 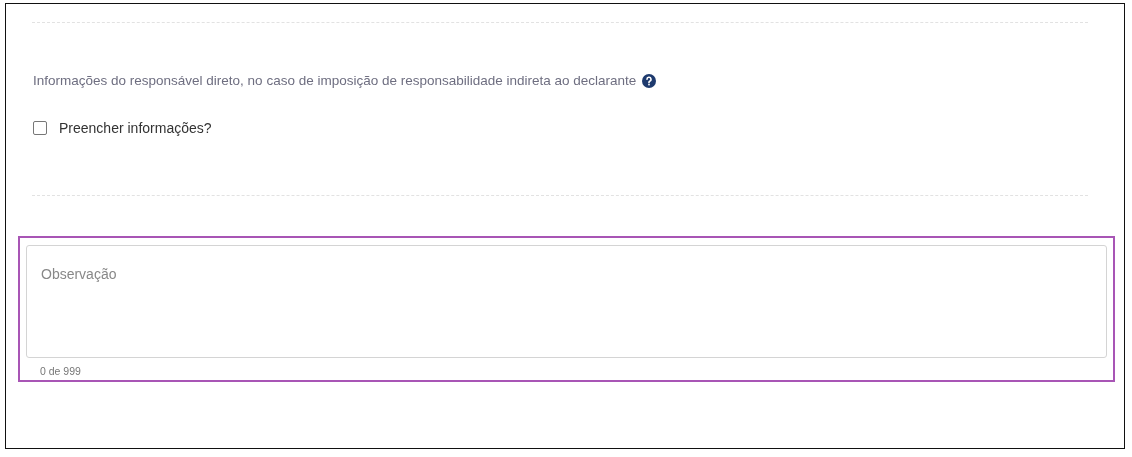 I want to click on help-icon, so click(x=649, y=80).